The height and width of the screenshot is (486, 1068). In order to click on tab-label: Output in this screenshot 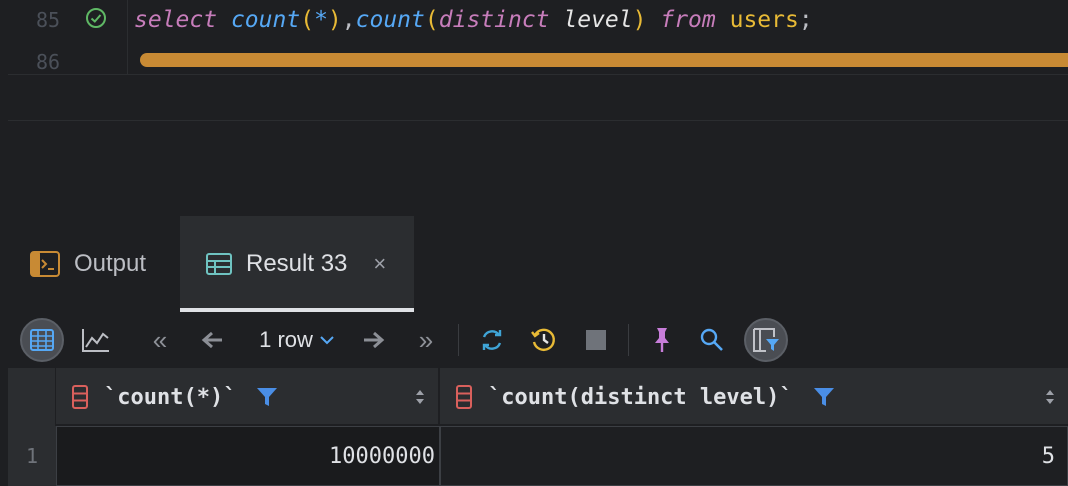, I will do `click(110, 263)`.